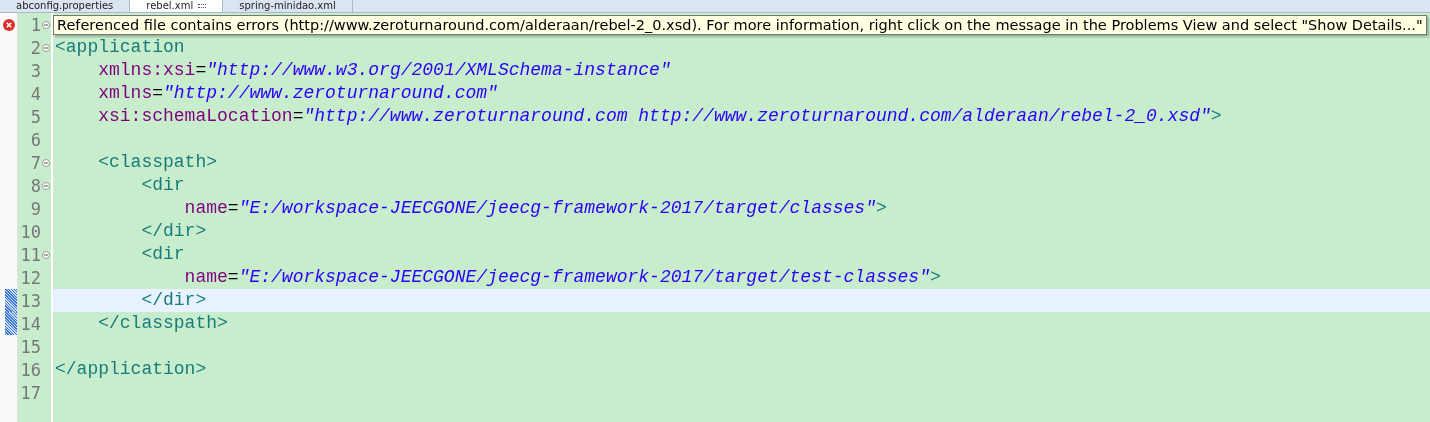 The height and width of the screenshot is (422, 1430). What do you see at coordinates (35, 70) in the screenshot?
I see `line-number: 3` at bounding box center [35, 70].